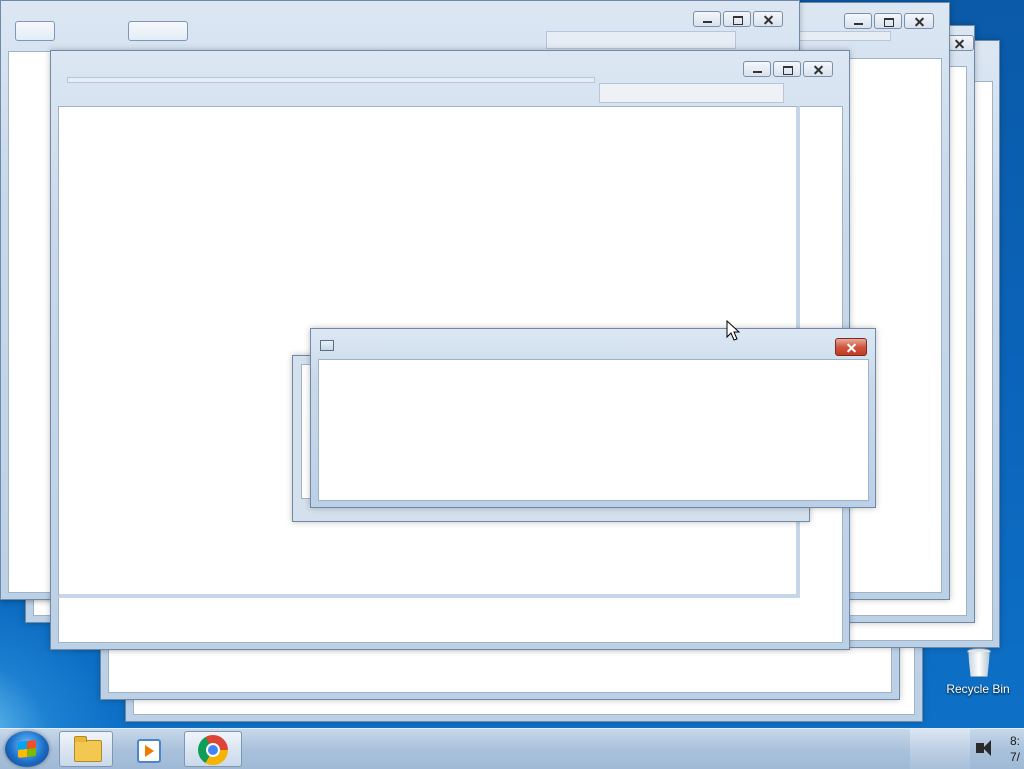 This screenshot has width=1024, height=769. Describe the element at coordinates (691, 93) in the screenshot. I see `search-box` at that location.